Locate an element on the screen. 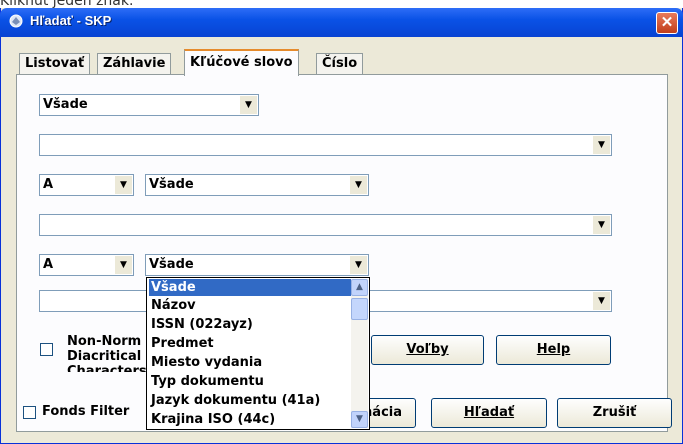 Image resolution: width=683 pixels, height=444 pixels. tab-klucove-slovo: Kľúčové slovo is located at coordinates (241, 62).